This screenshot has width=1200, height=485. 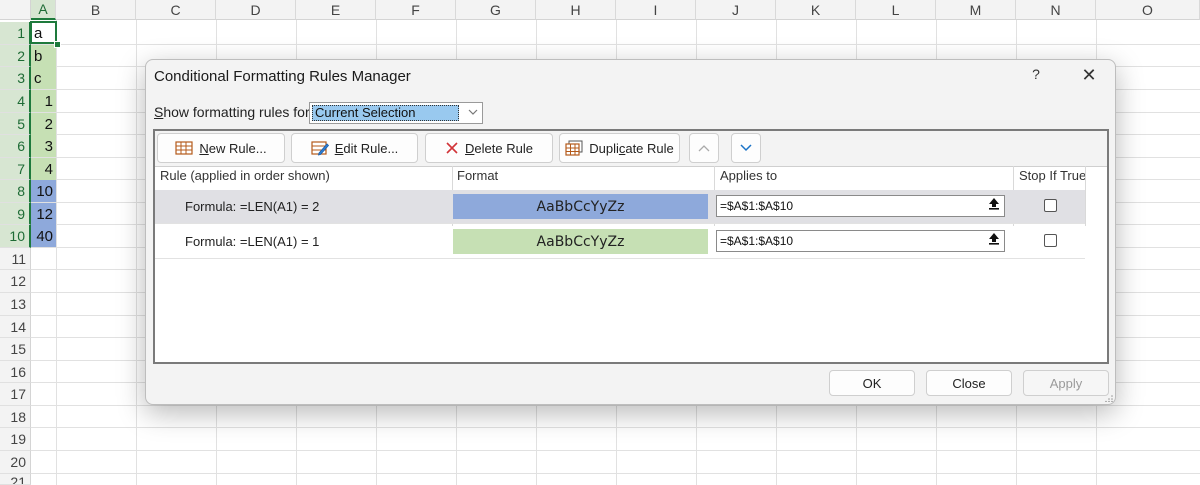 I want to click on row-header-5: 5, so click(x=15, y=124).